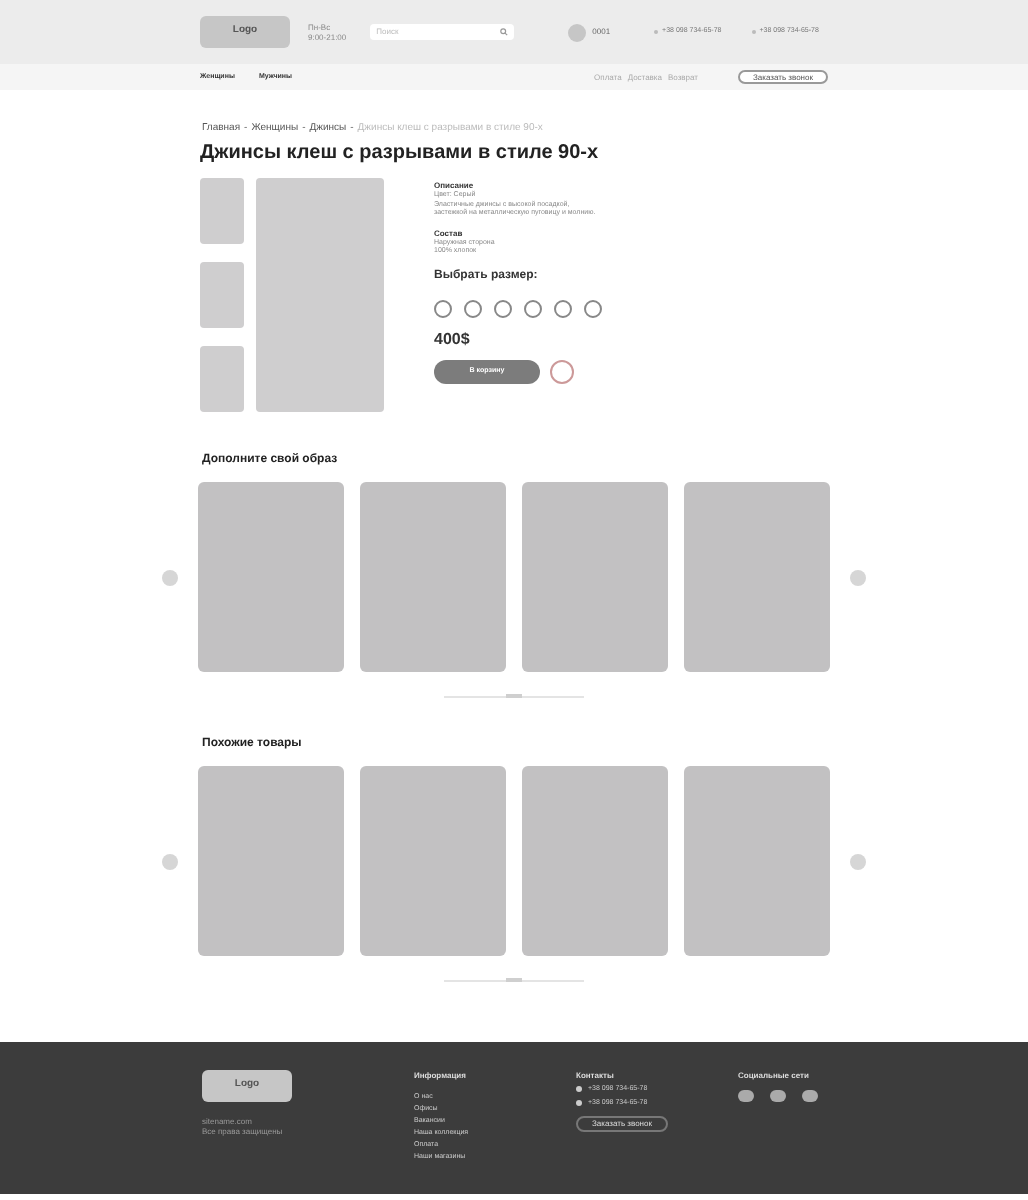  Describe the element at coordinates (453, 338) in the screenshot. I see `price: 400$` at that location.